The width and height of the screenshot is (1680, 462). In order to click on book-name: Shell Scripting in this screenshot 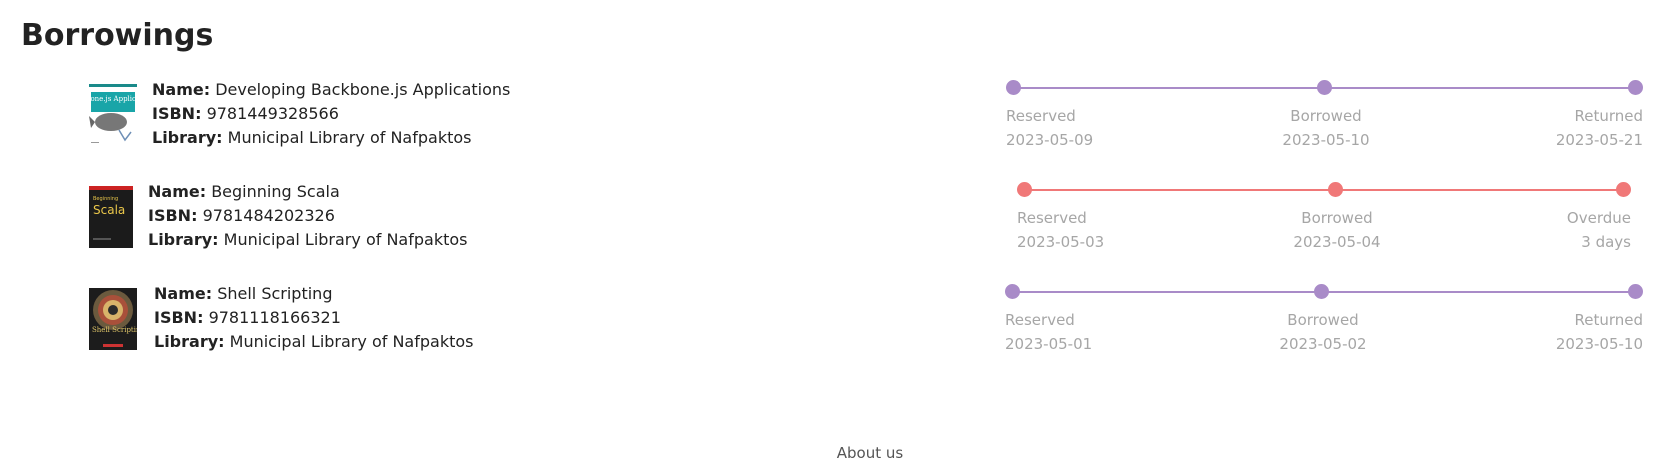, I will do `click(275, 293)`.